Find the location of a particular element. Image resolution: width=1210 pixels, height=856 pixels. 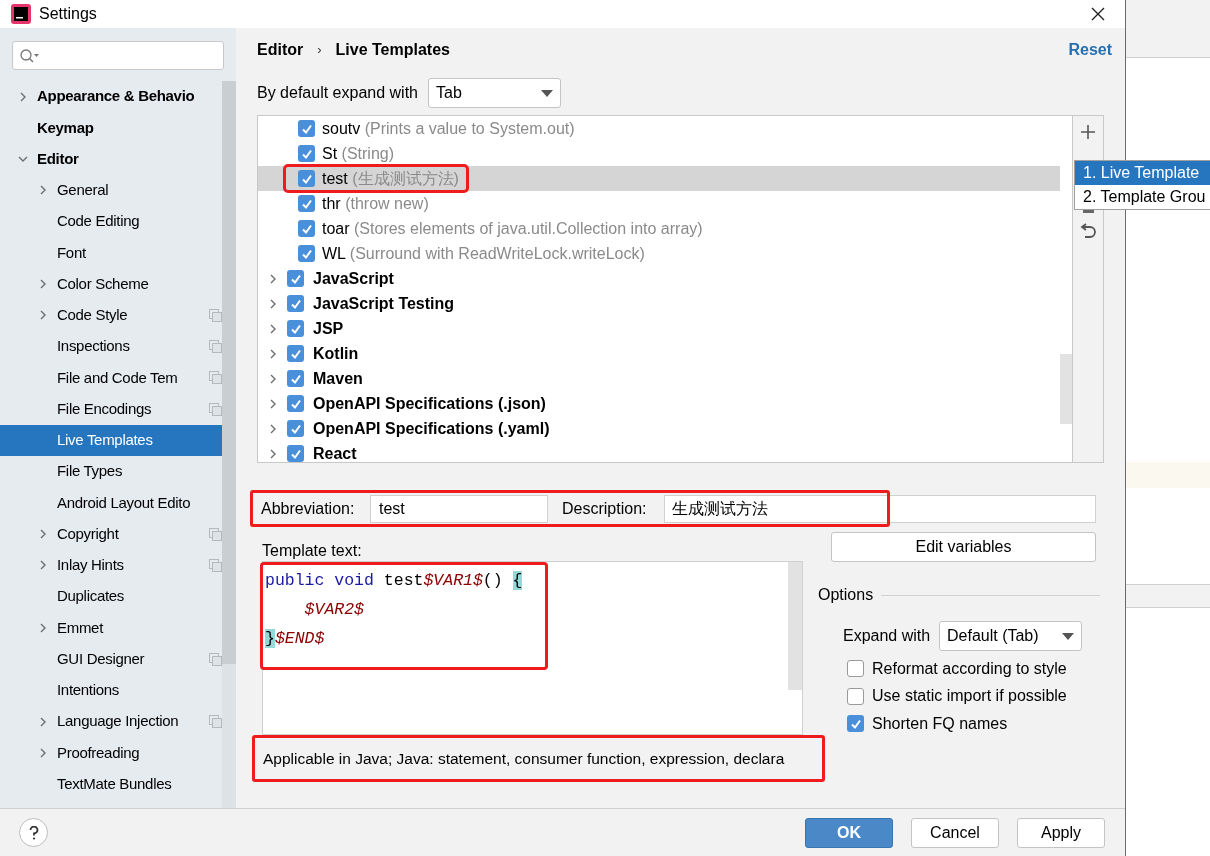

add-icon is located at coordinates (1088, 132).